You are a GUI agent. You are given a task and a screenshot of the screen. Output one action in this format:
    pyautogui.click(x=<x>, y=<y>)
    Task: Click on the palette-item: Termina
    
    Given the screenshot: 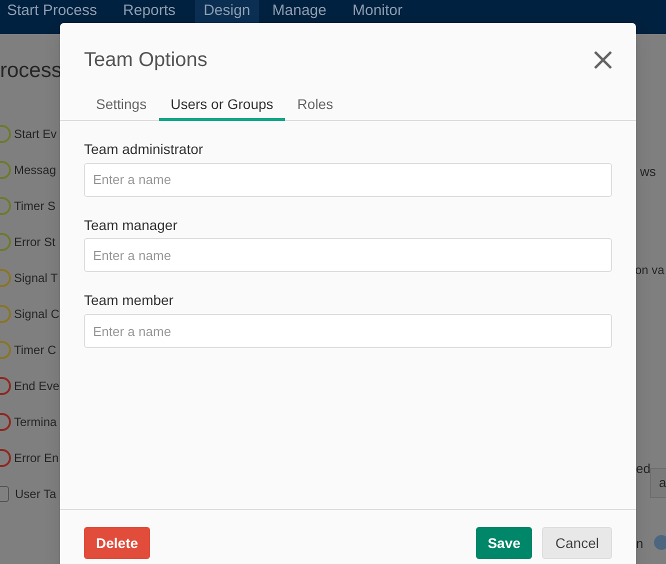 What is the action you would take?
    pyautogui.click(x=35, y=422)
    